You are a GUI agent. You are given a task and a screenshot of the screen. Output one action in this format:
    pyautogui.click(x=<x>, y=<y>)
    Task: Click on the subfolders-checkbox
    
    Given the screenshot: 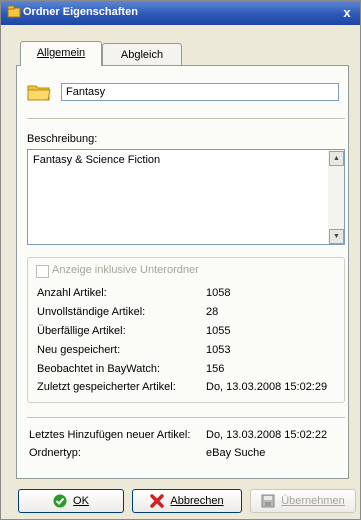 What is the action you would take?
    pyautogui.click(x=42, y=271)
    